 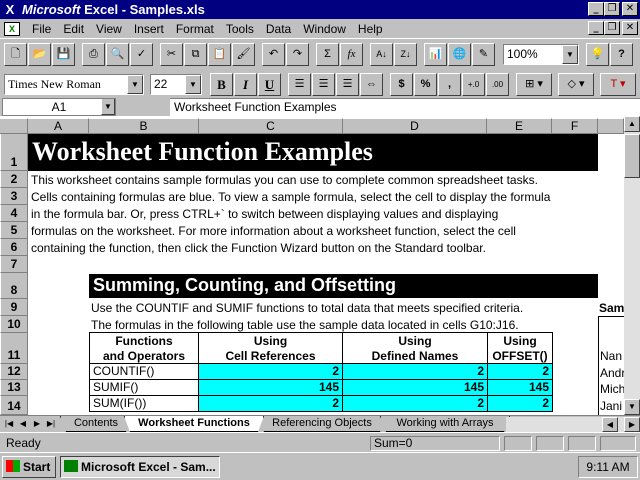 I want to click on sort-descending-icon: Z↓, so click(x=405, y=54).